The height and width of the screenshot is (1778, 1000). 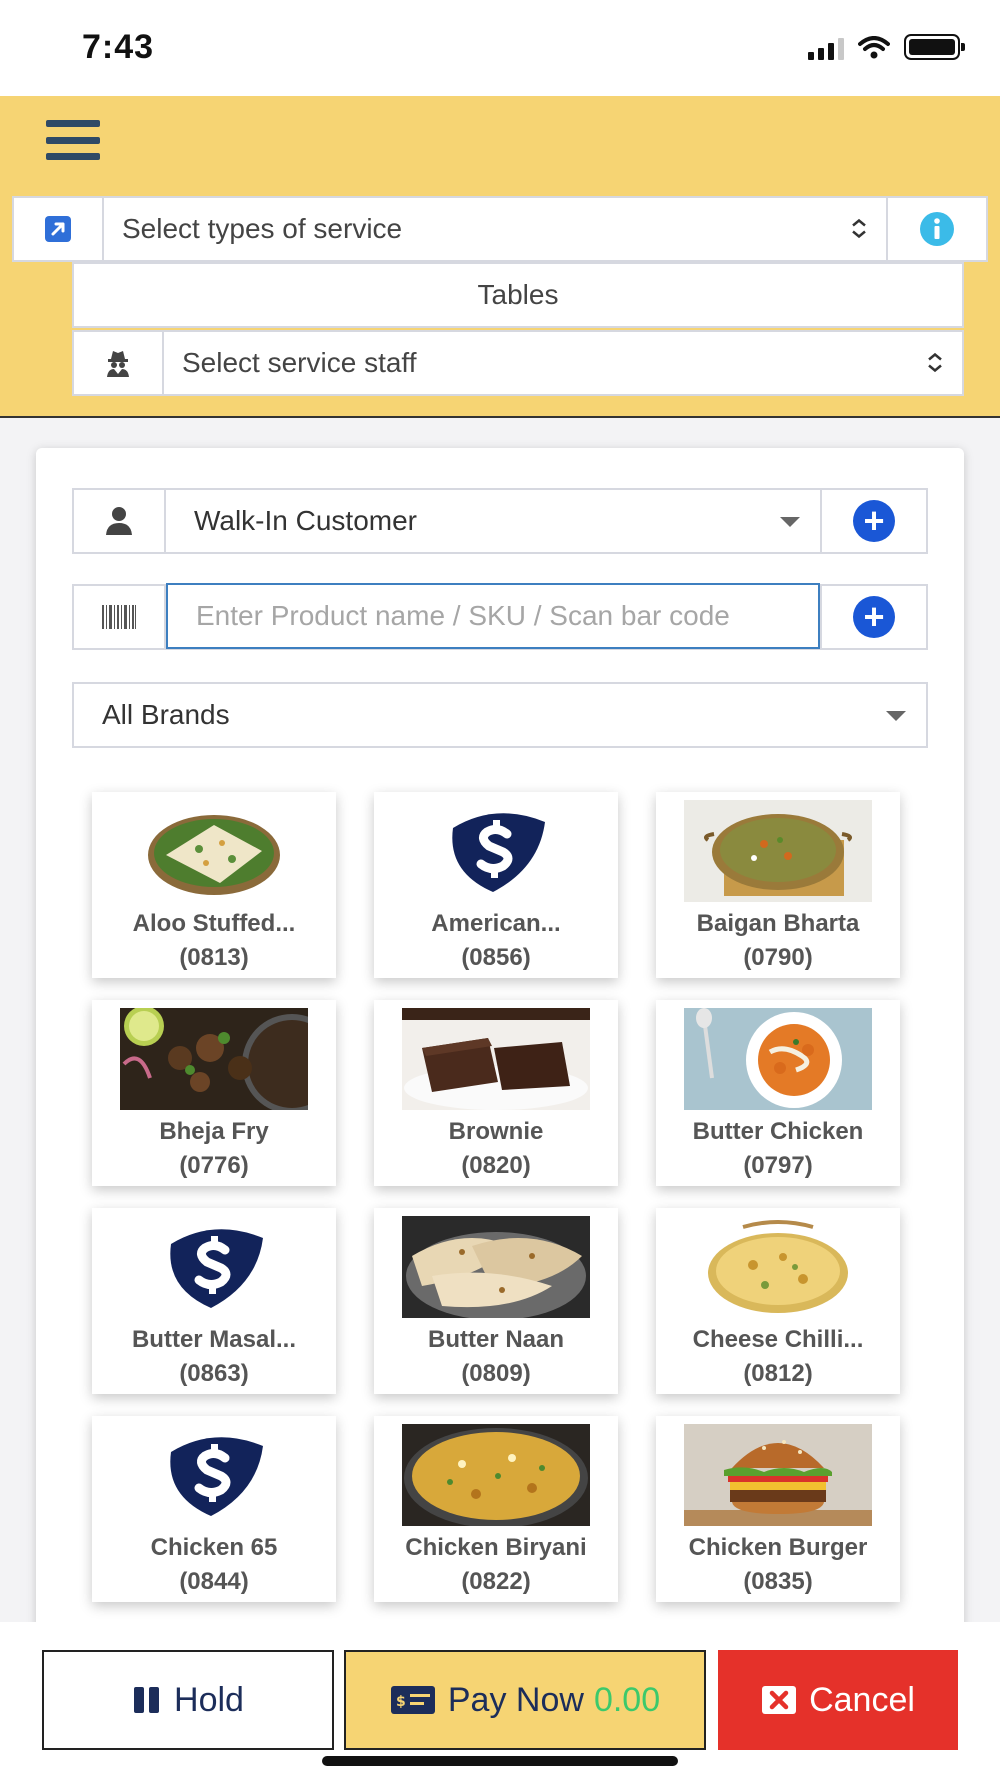 I want to click on close-square-icon, so click(x=779, y=1700).